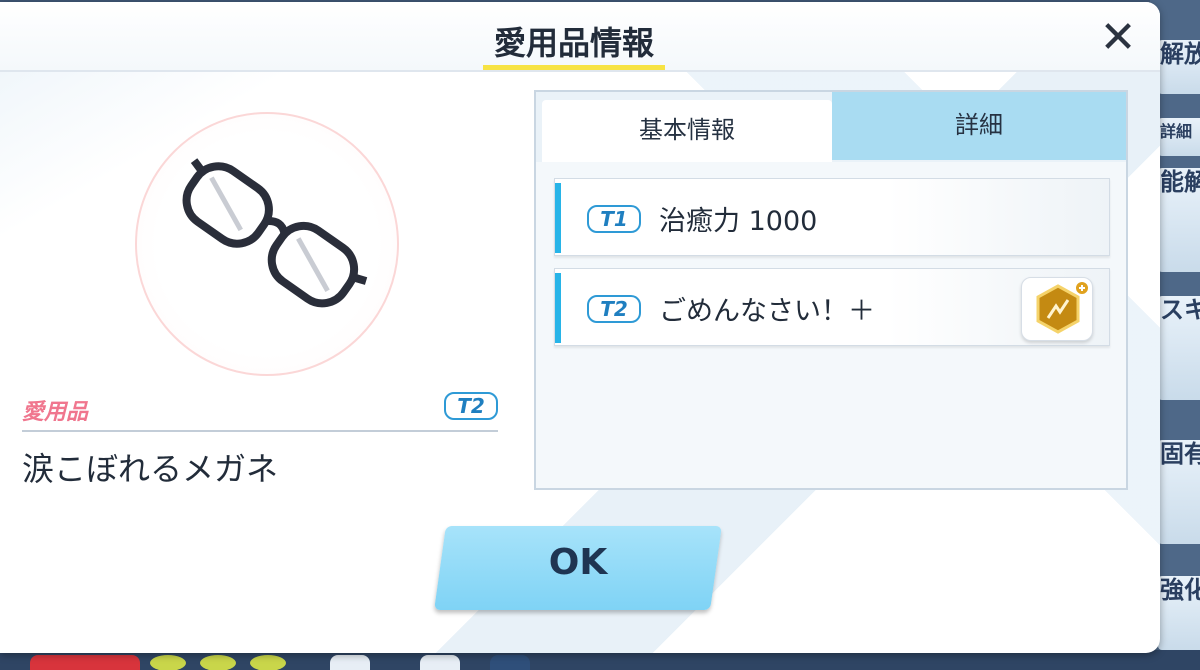 Image resolution: width=1200 pixels, height=670 pixels. Describe the element at coordinates (471, 406) in the screenshot. I see `item-tier-badge: T2` at that location.